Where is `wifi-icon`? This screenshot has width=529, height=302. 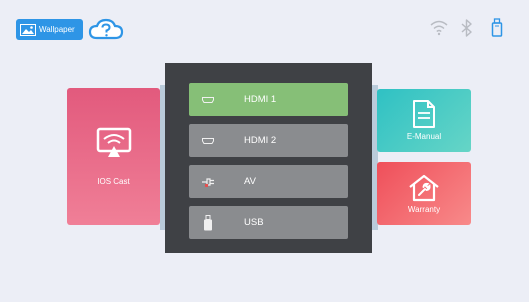 wifi-icon is located at coordinates (439, 28).